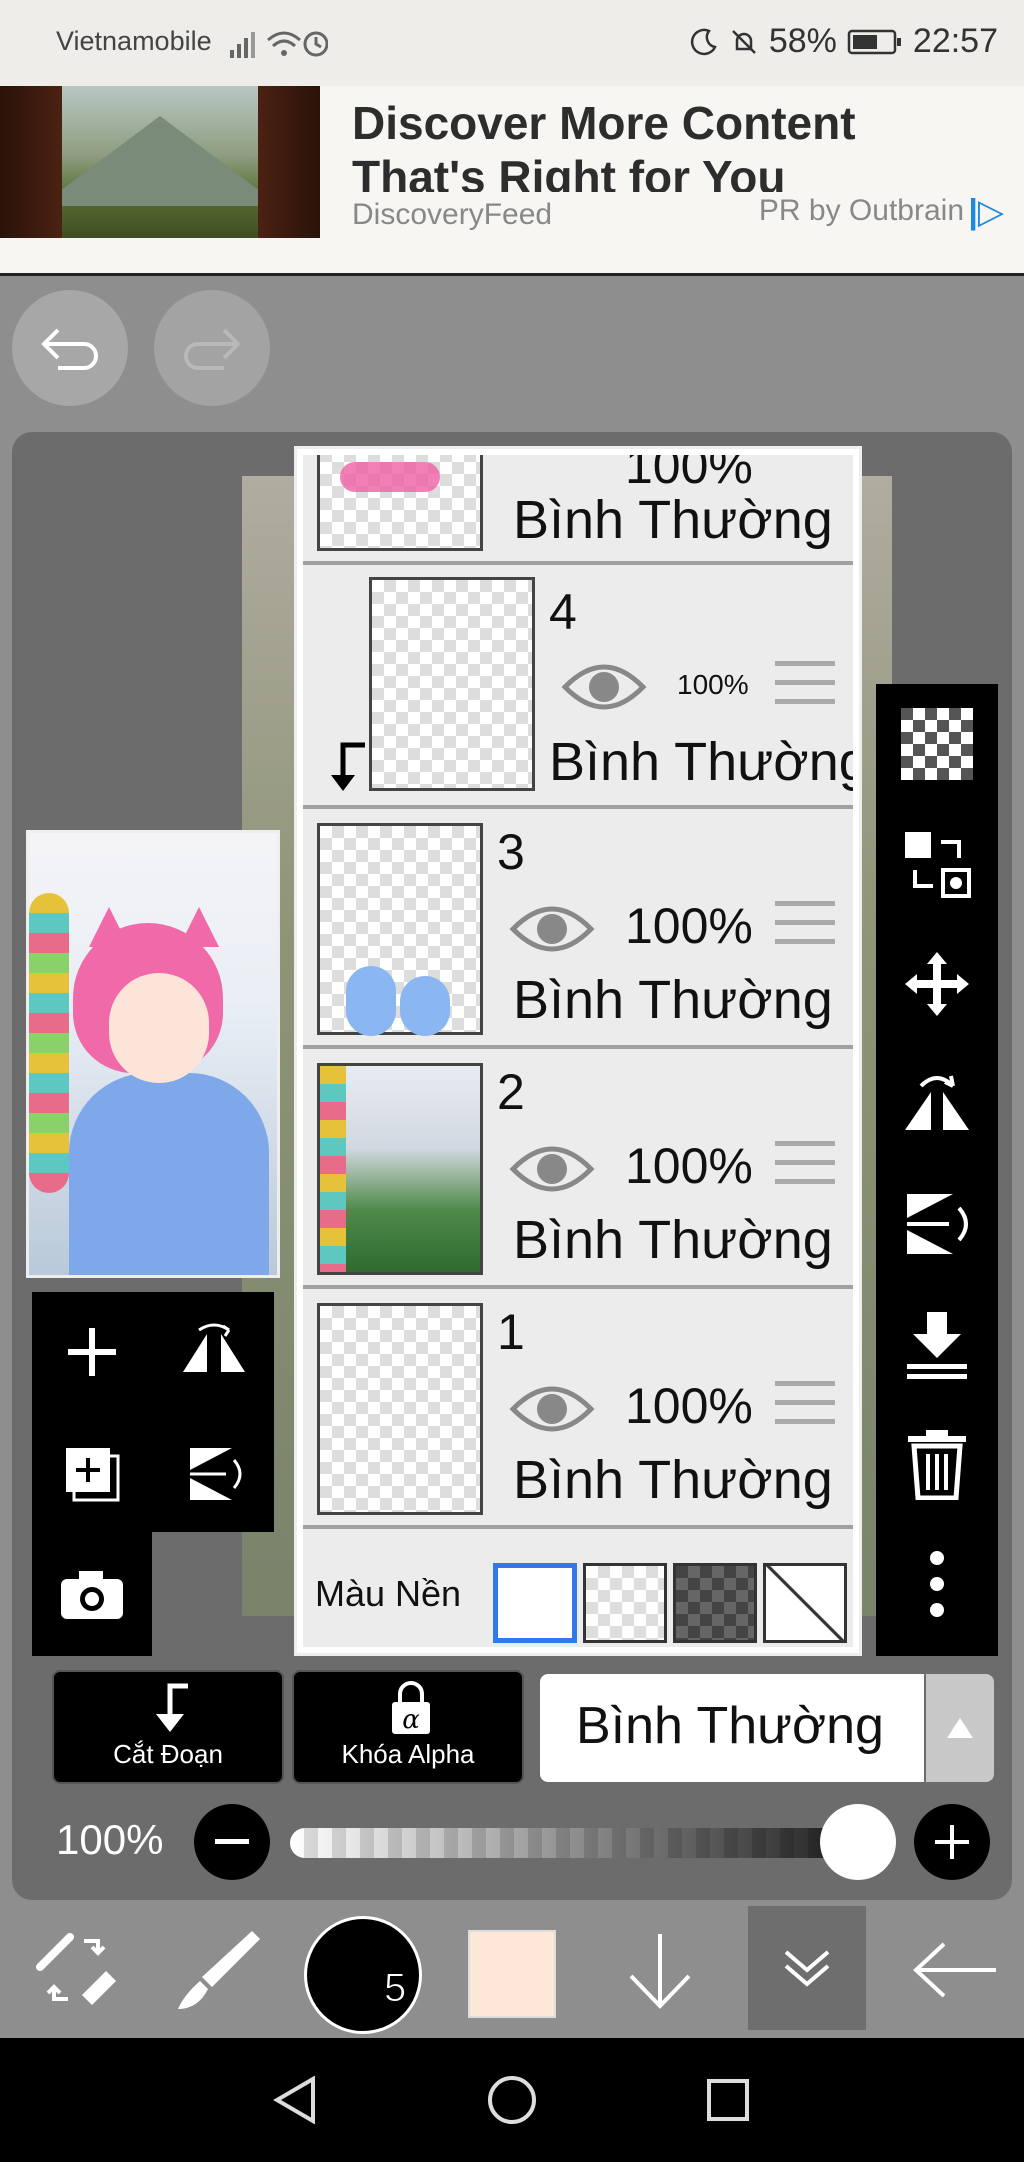 The height and width of the screenshot is (2162, 1024). What do you see at coordinates (75, 1970) in the screenshot?
I see `select-tool-button` at bounding box center [75, 1970].